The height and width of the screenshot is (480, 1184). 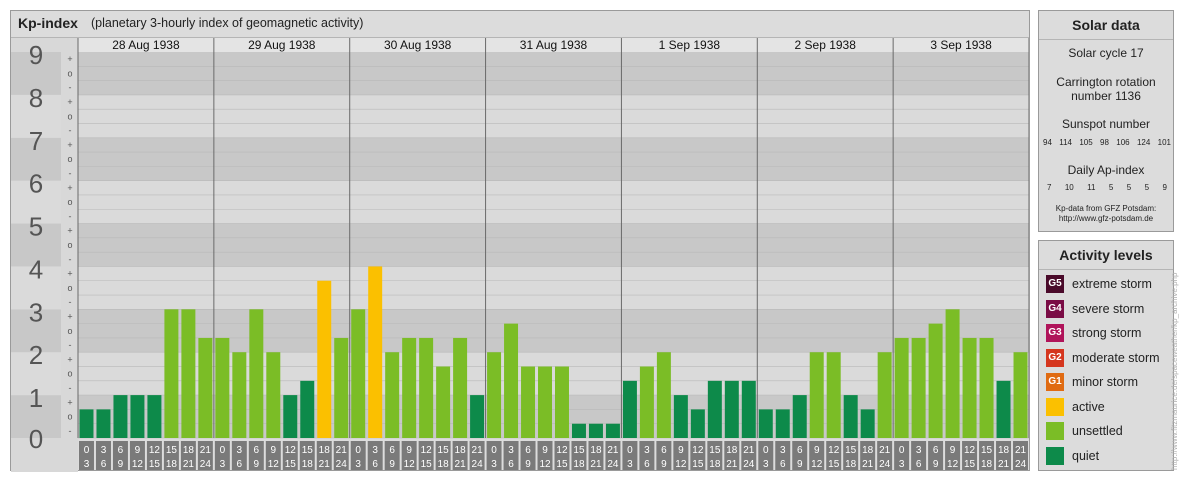 I want to click on sunspot-value-3: 98, so click(x=1104, y=142).